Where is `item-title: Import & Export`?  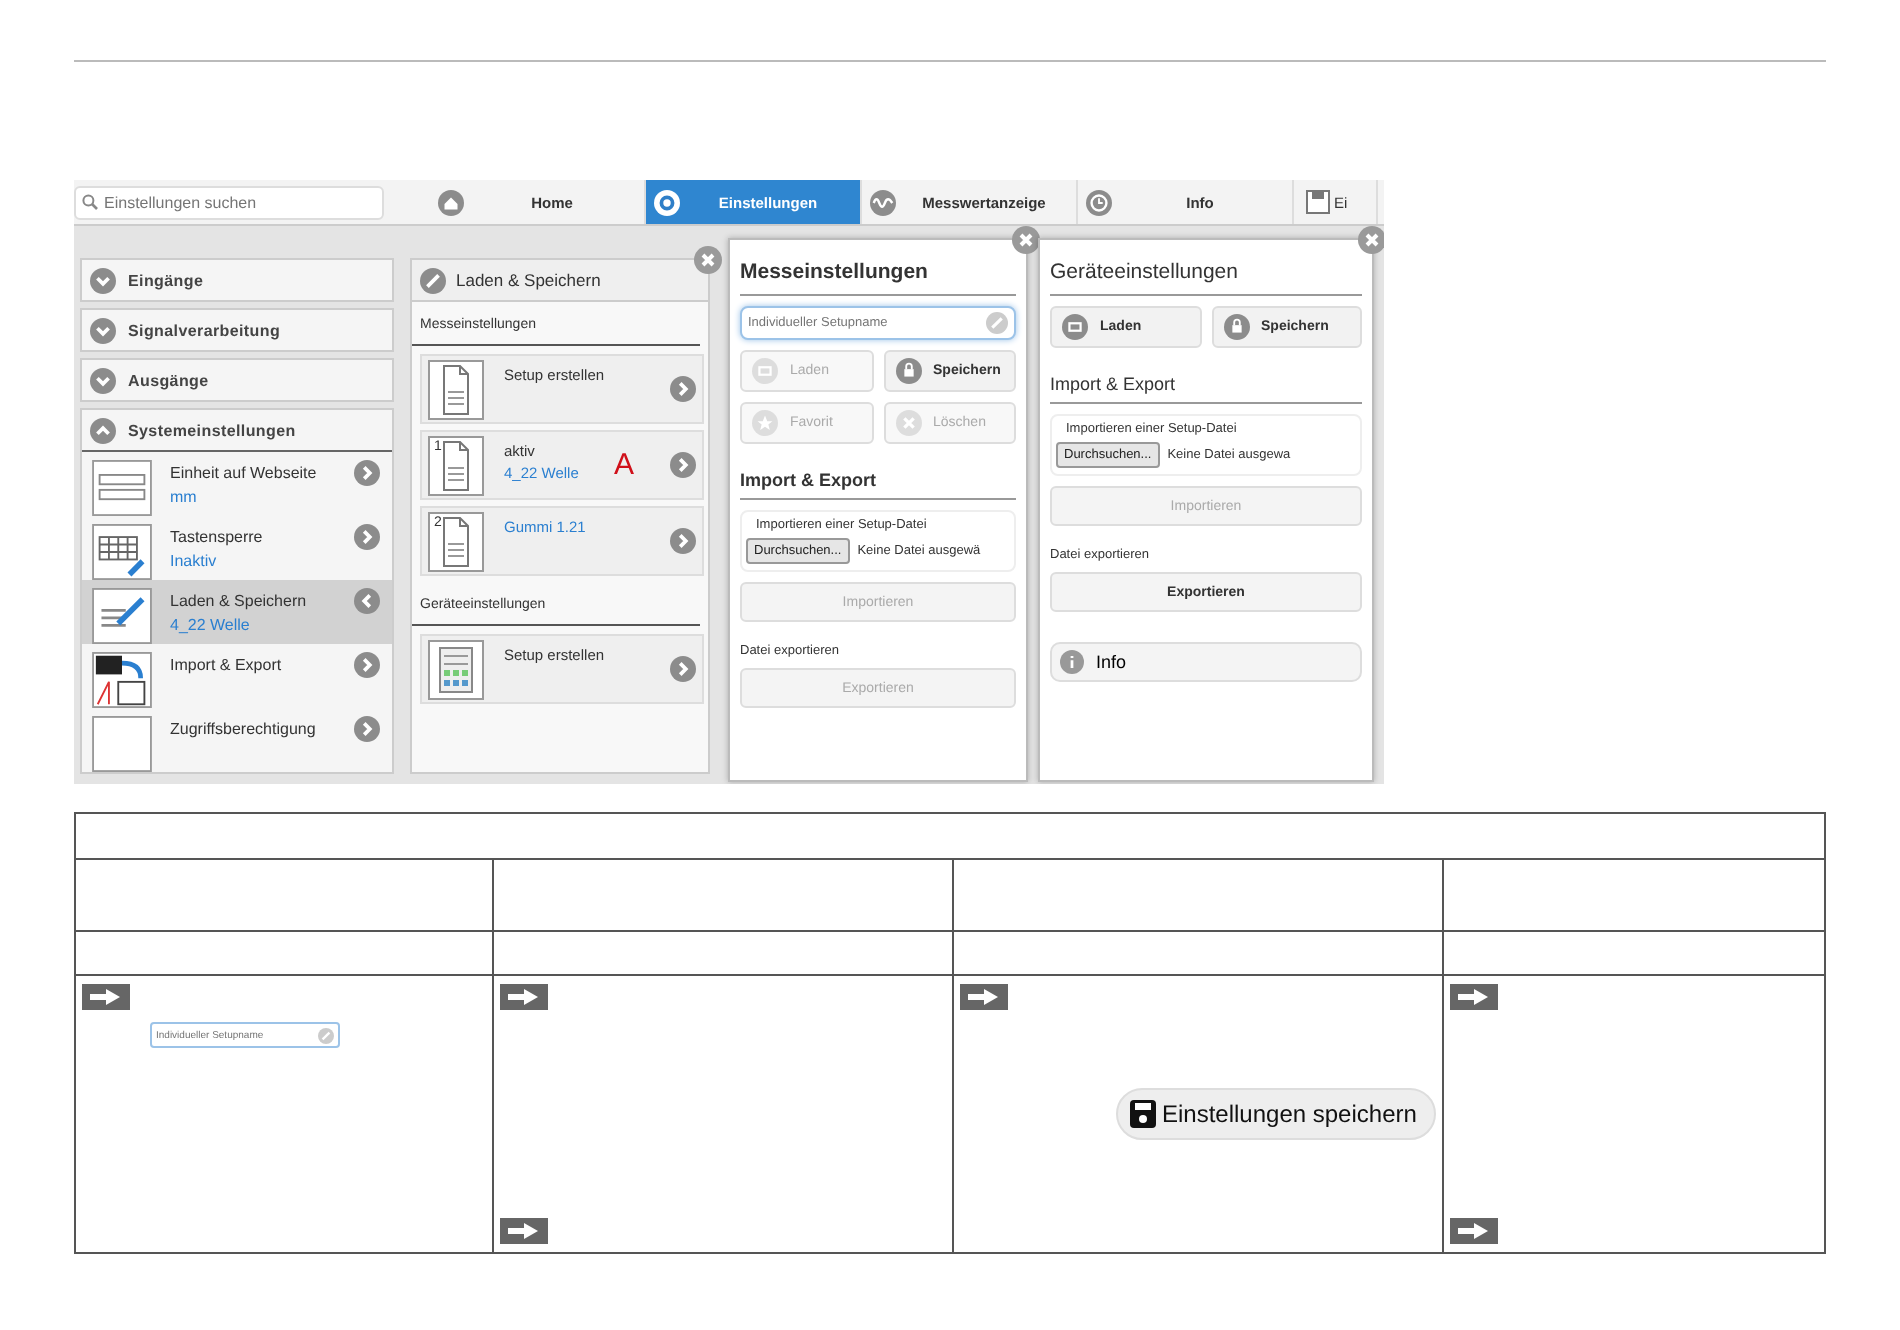
item-title: Import & Export is located at coordinates (227, 665).